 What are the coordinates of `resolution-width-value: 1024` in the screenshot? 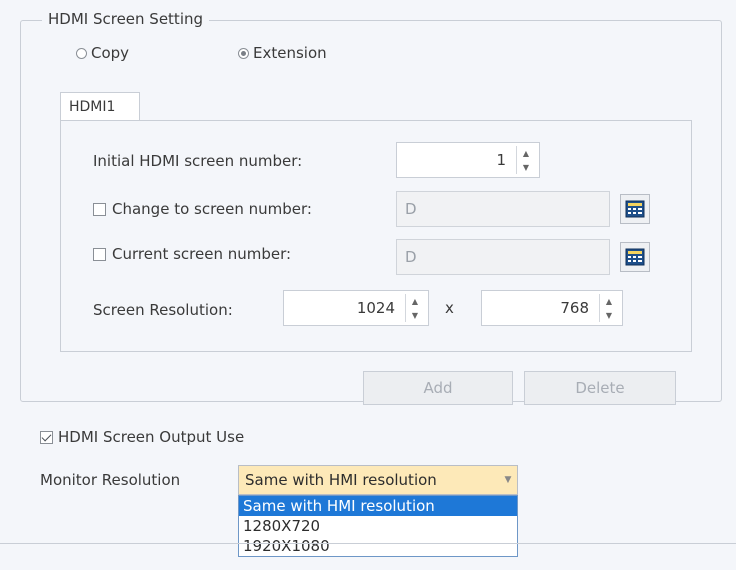 It's located at (375, 308).